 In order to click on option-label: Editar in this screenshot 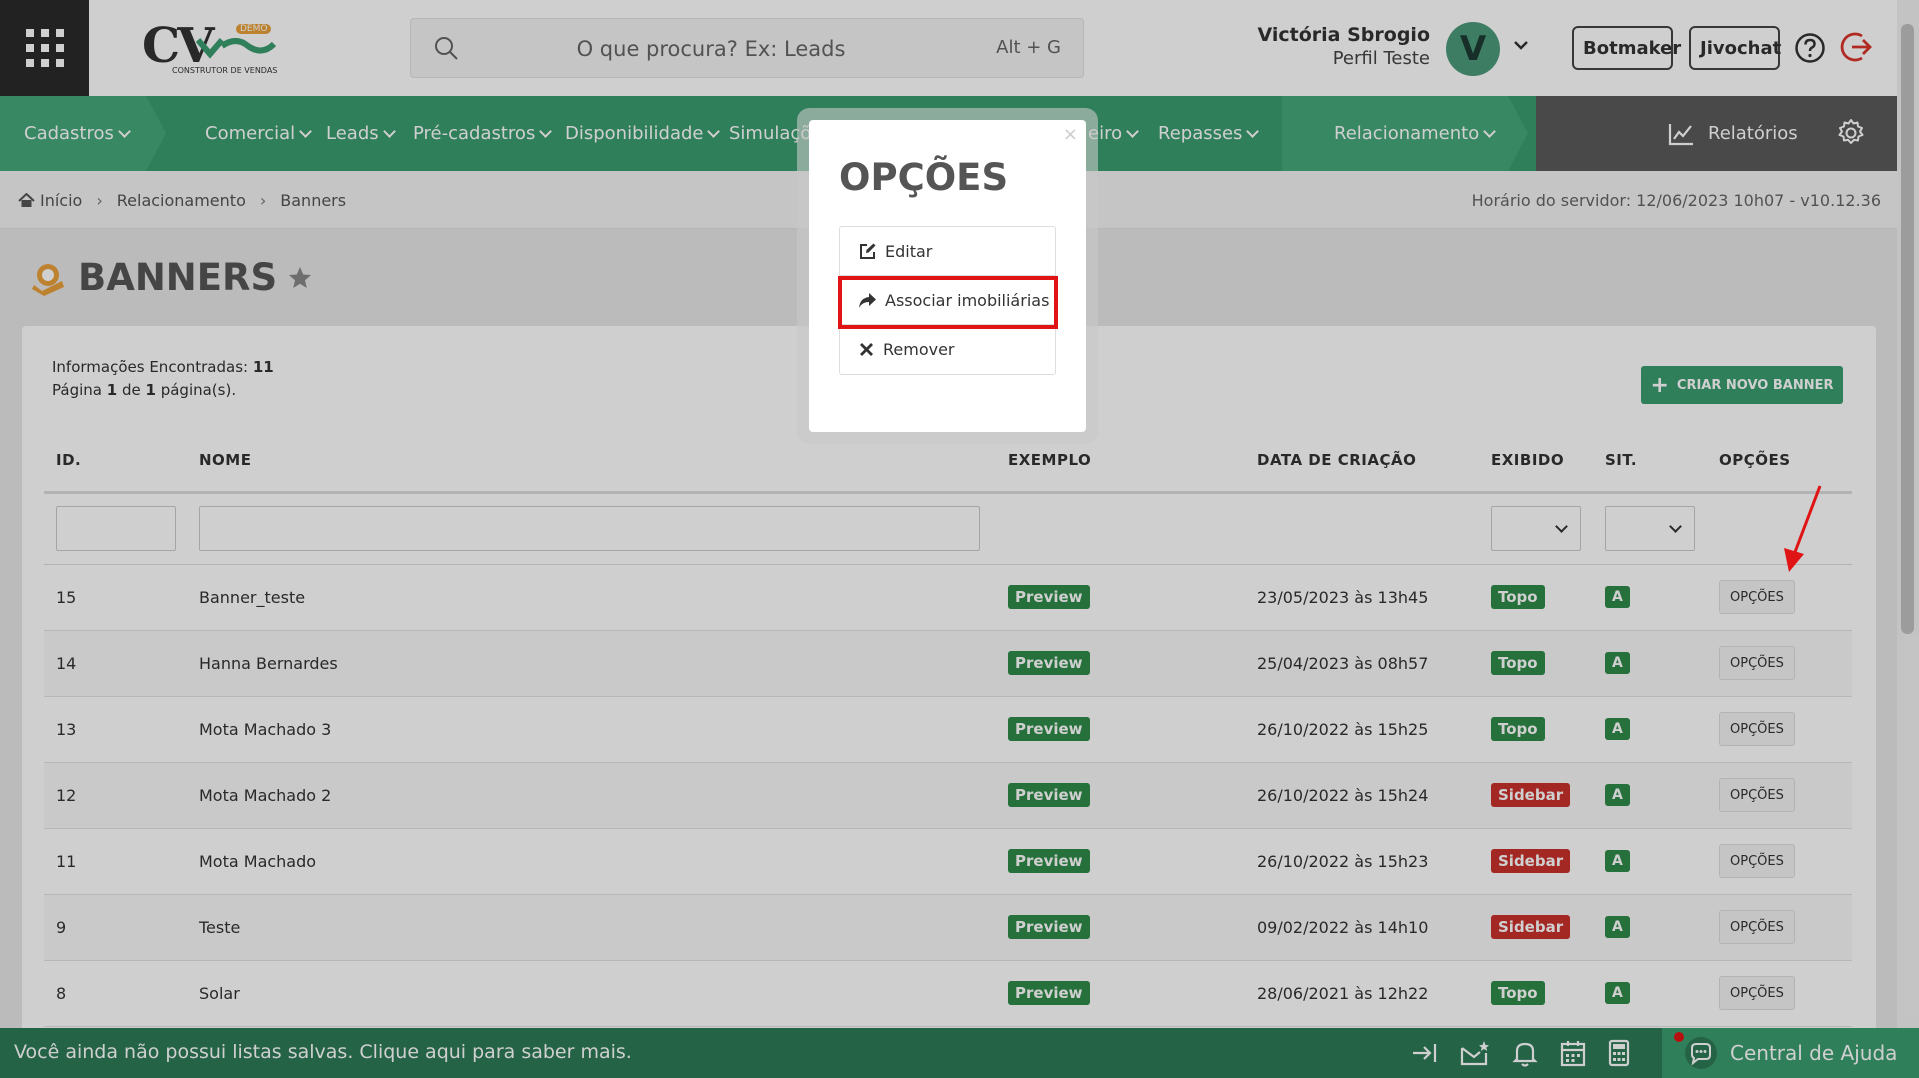, I will do `click(909, 251)`.